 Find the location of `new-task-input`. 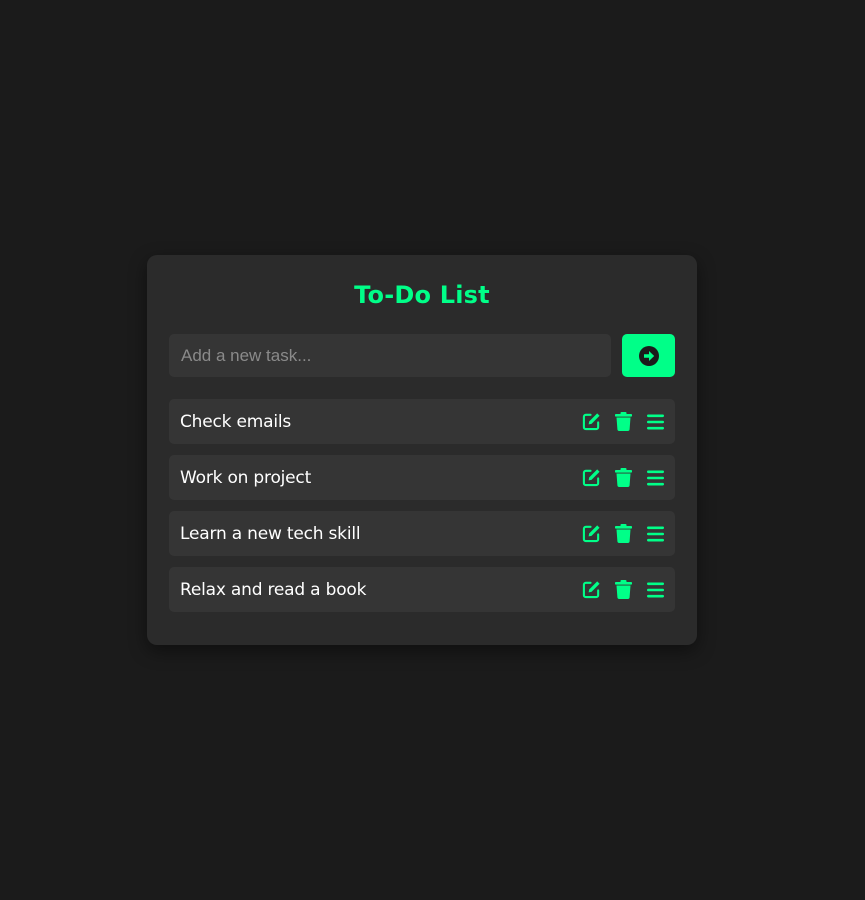

new-task-input is located at coordinates (390, 355).